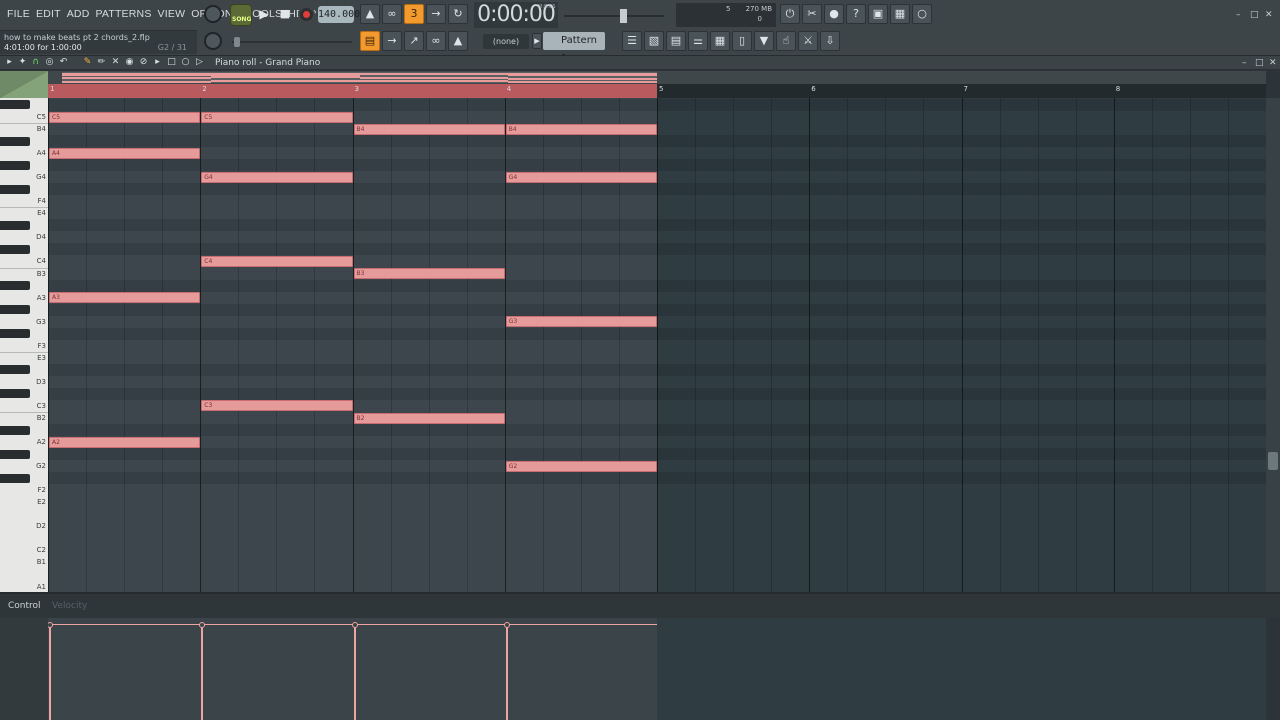 The width and height of the screenshot is (1280, 720). What do you see at coordinates (657, 91) in the screenshot?
I see `timeline-ruler: 1 2 3 4 5 6 7 8` at bounding box center [657, 91].